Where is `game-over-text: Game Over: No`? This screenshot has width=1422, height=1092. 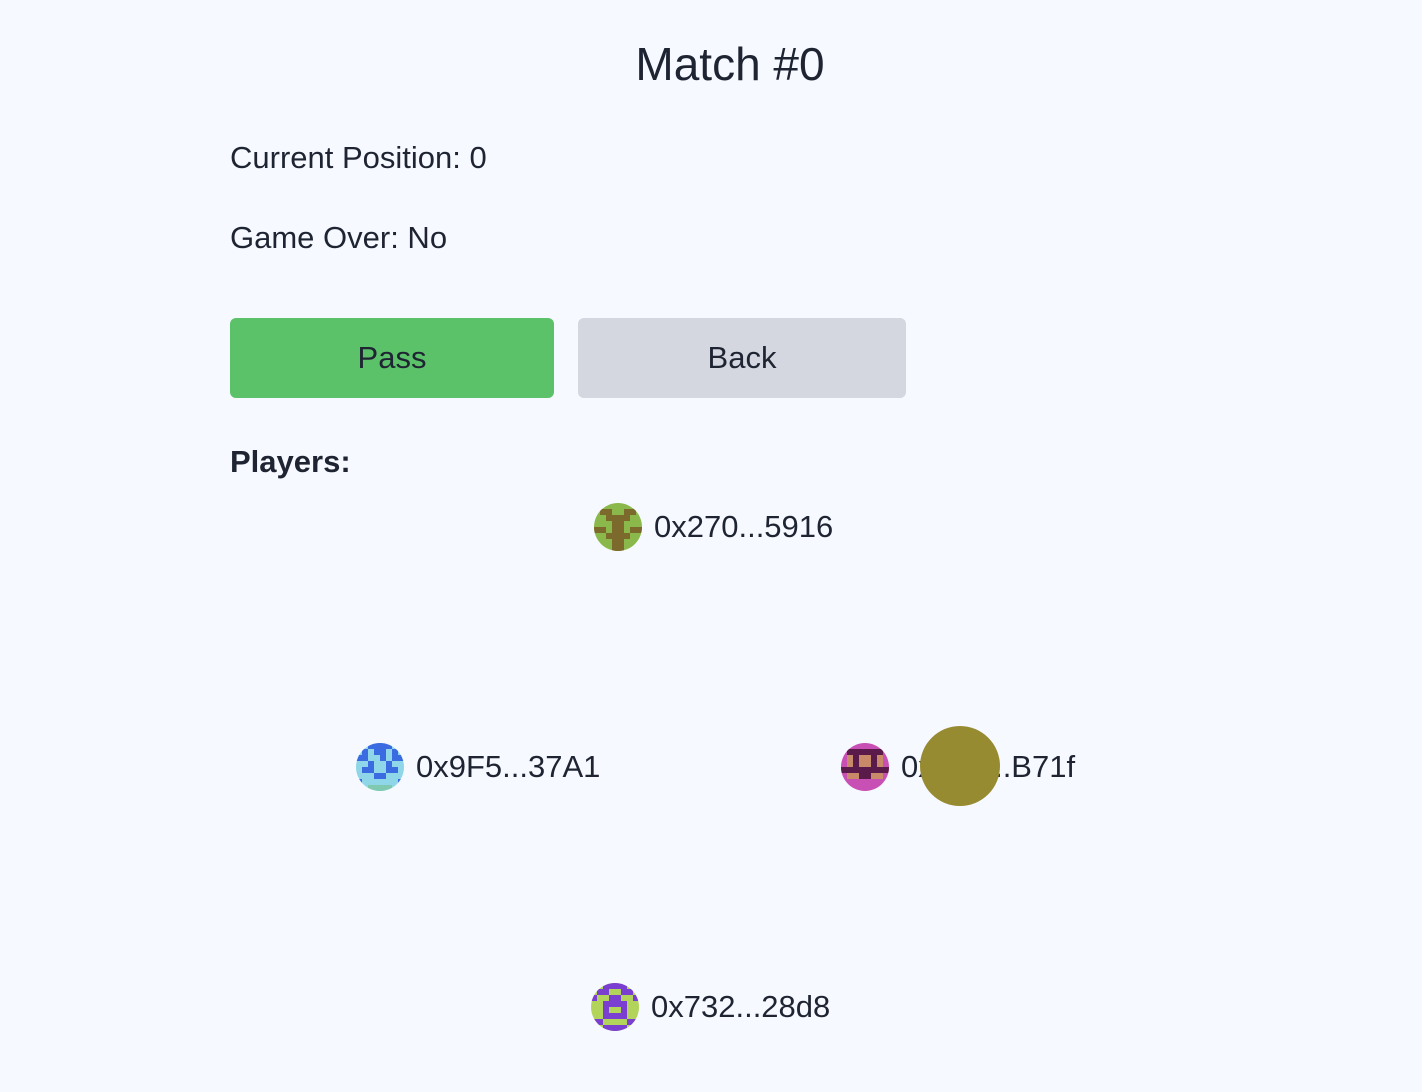
game-over-text: Game Over: No is located at coordinates (339, 237).